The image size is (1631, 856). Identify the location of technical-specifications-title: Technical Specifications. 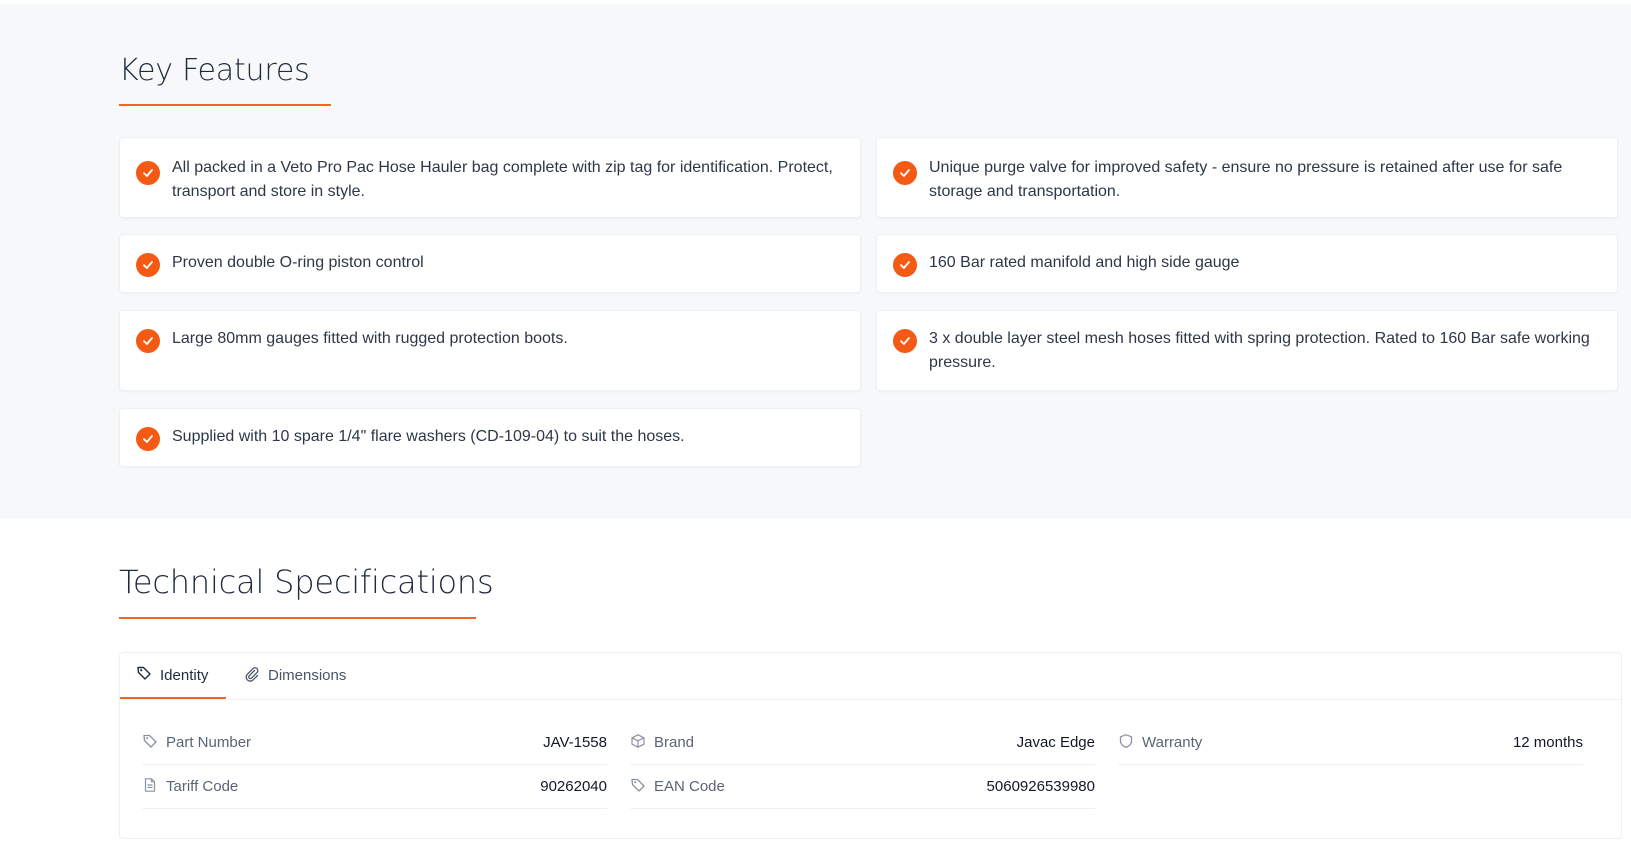
(306, 582).